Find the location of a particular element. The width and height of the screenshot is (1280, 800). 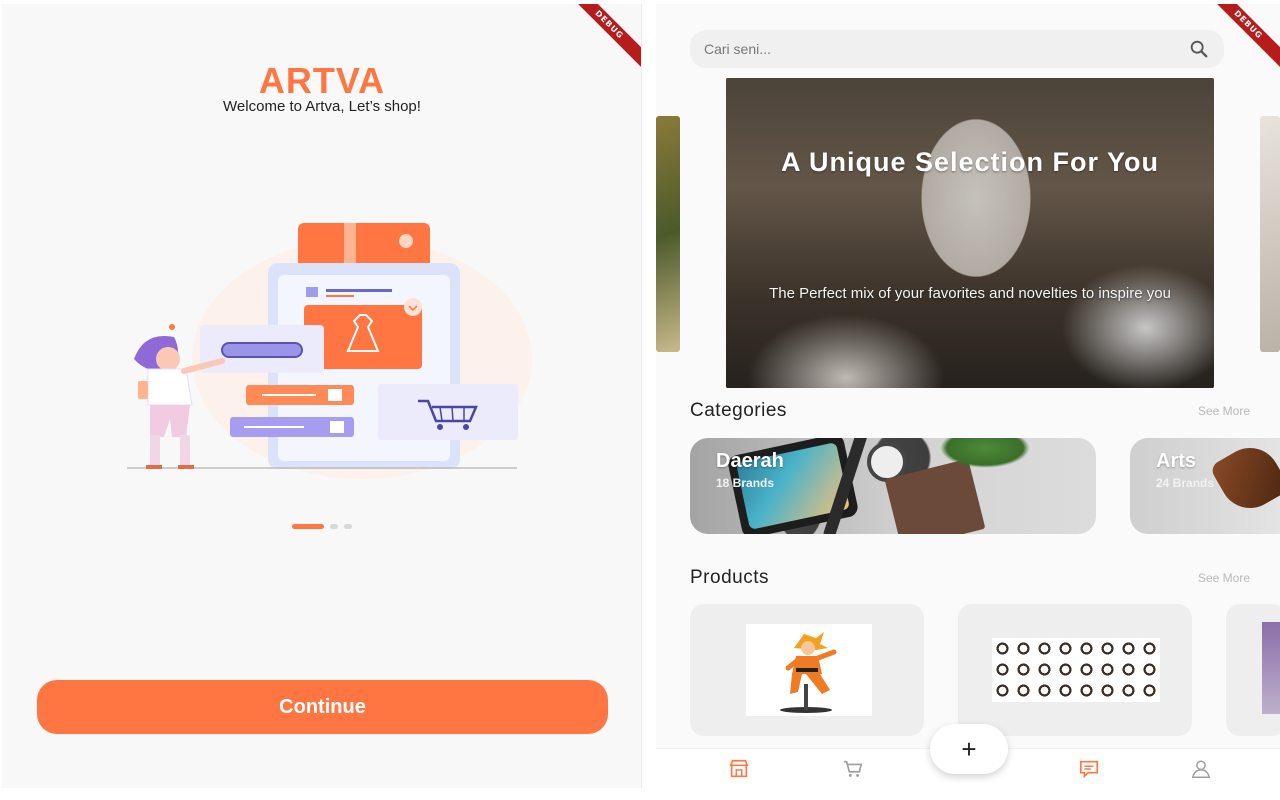

product-card-batik is located at coordinates (1075, 670).